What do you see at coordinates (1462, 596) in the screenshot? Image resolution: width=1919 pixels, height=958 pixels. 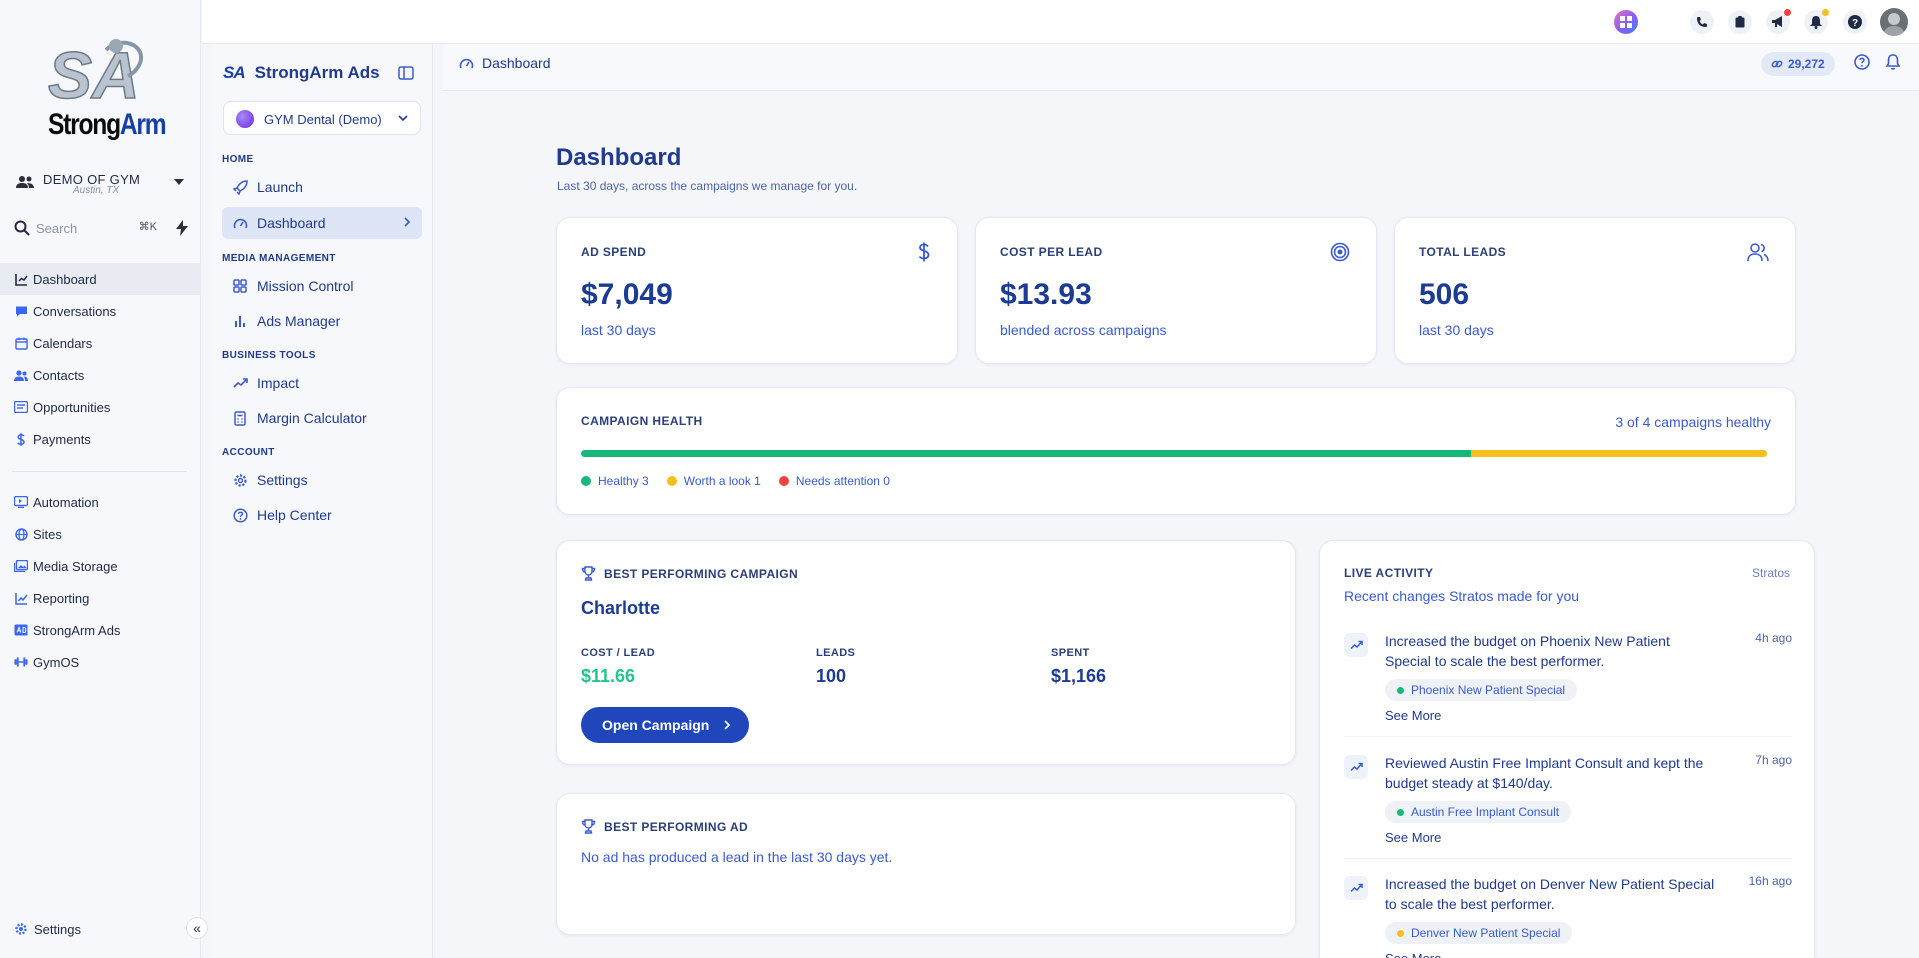 I see `live-activity-subtitle: Recent changes Stratos made for you` at bounding box center [1462, 596].